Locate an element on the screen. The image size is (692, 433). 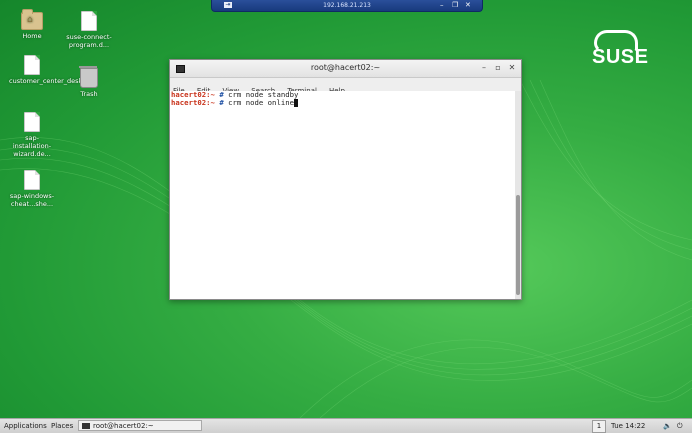
trash-icon is located at coordinates (88, 77).